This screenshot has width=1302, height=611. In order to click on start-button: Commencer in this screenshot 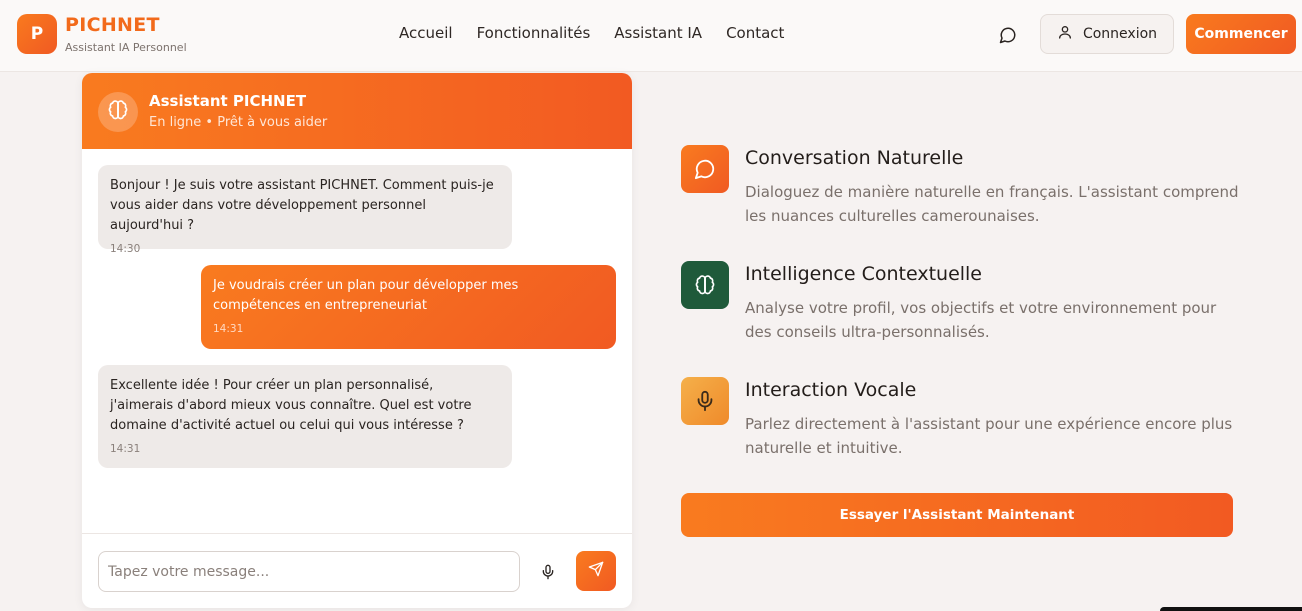, I will do `click(1241, 34)`.